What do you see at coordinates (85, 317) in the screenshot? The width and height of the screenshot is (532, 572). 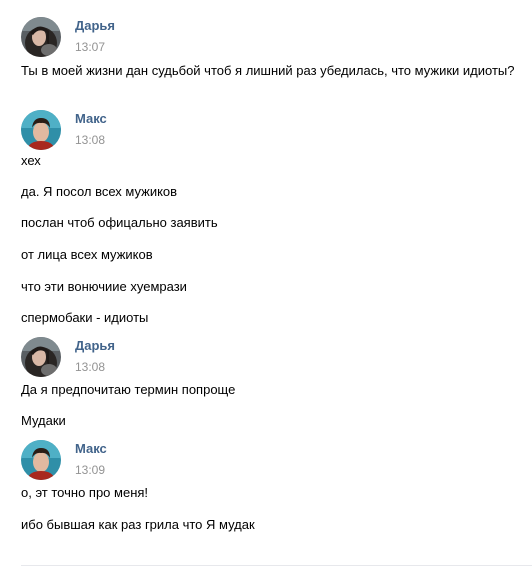 I see `message-text: спермобаки - идиоты` at bounding box center [85, 317].